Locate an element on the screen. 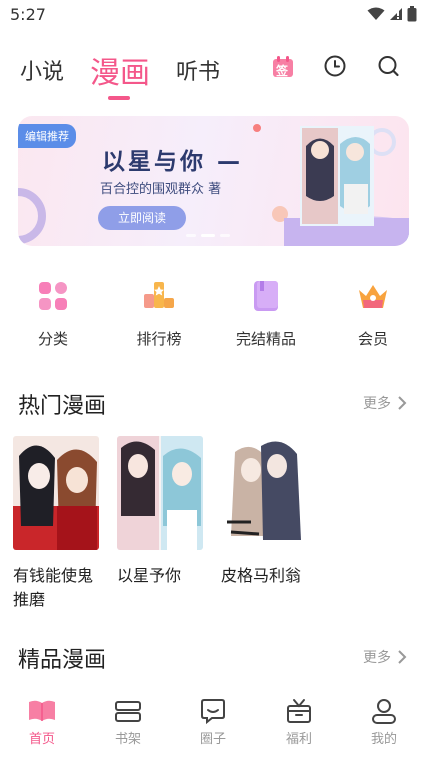 Image resolution: width=427 pixels, height=759 pixels. bottom-nav: 首页 书架 圈子 福利 我的 is located at coordinates (213, 723).